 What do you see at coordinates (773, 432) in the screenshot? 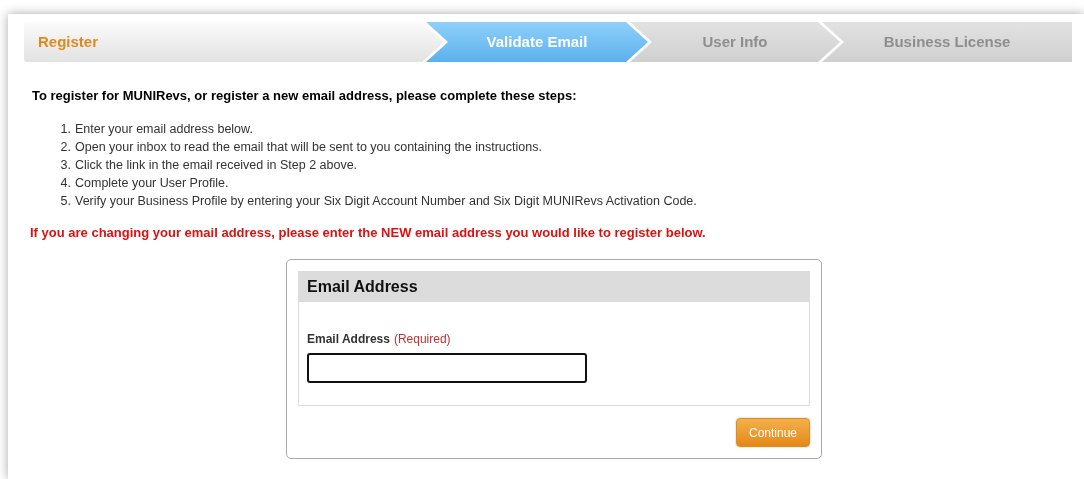
I see `continue-button: Continue` at bounding box center [773, 432].